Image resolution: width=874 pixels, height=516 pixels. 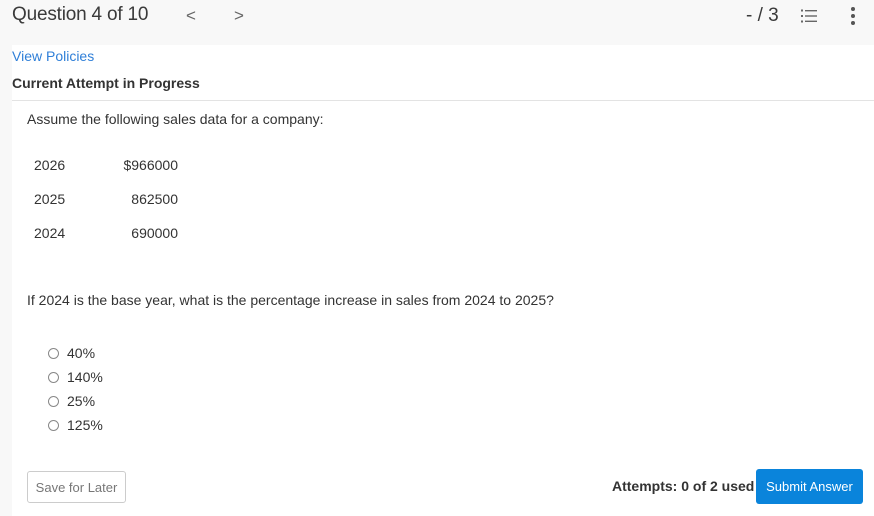 What do you see at coordinates (809, 486) in the screenshot?
I see `submit-answer-button: Submit Answer` at bounding box center [809, 486].